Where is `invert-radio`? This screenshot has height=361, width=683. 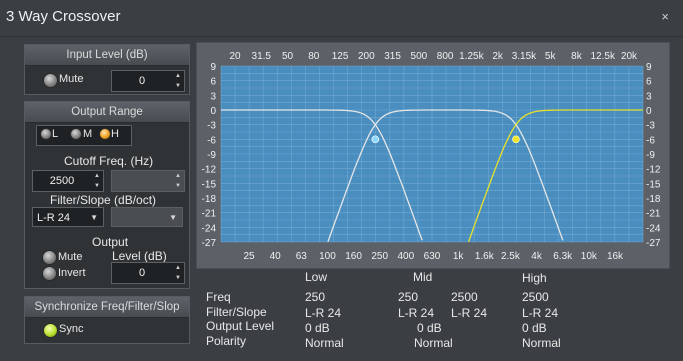
invert-radio is located at coordinates (49, 273).